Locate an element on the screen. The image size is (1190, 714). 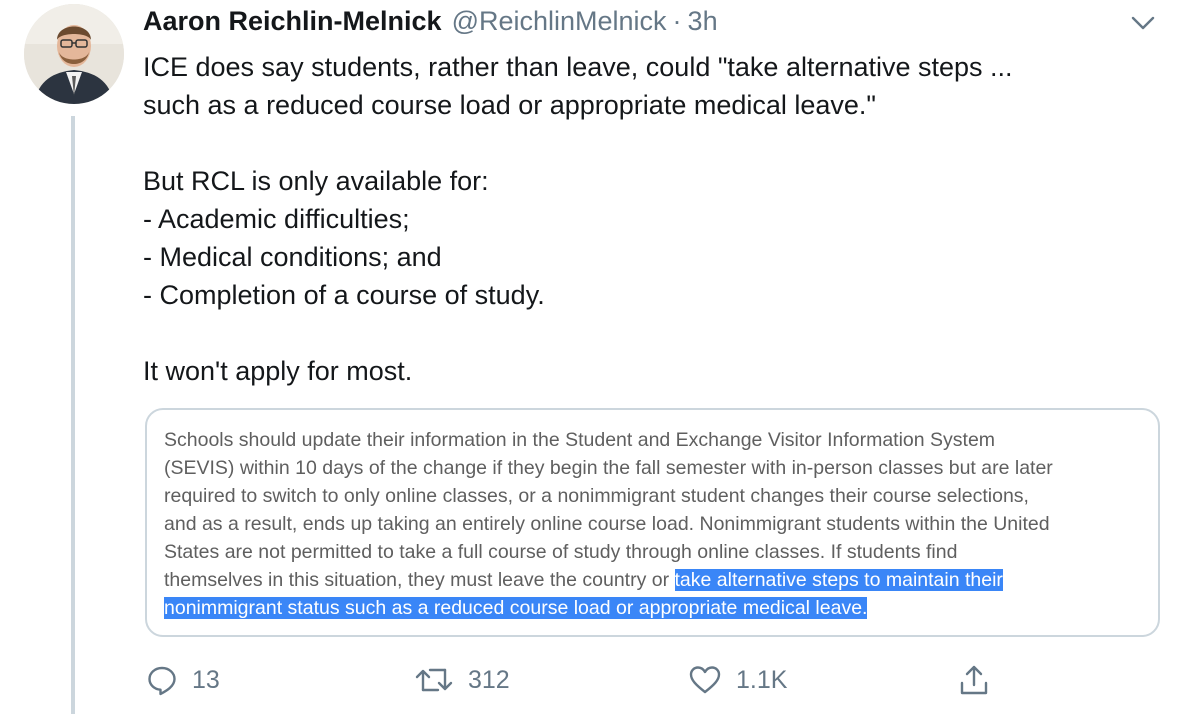
tweet-text-line: It won't apply for most. is located at coordinates (278, 371).